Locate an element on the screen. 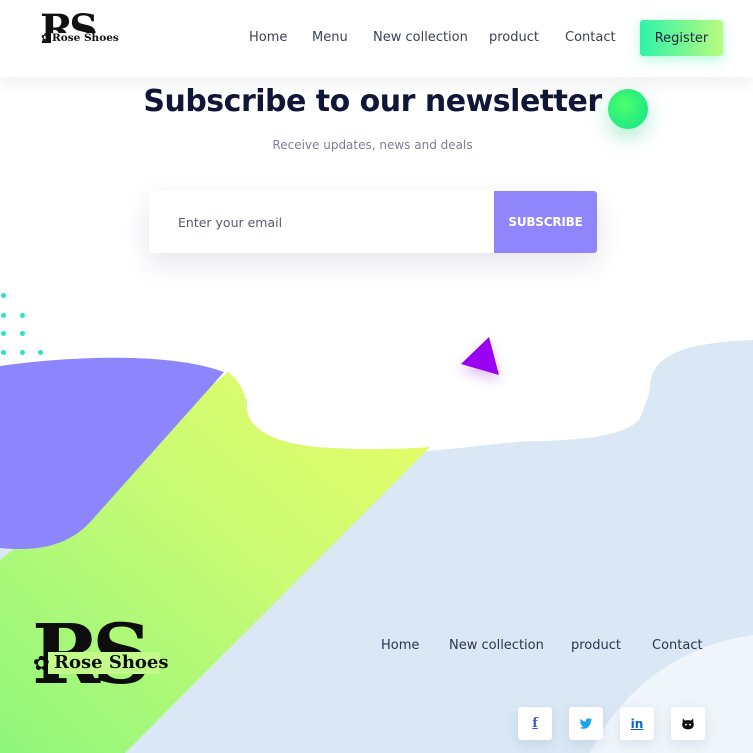 The height and width of the screenshot is (753, 753). linkedin-icon: in is located at coordinates (637, 723).